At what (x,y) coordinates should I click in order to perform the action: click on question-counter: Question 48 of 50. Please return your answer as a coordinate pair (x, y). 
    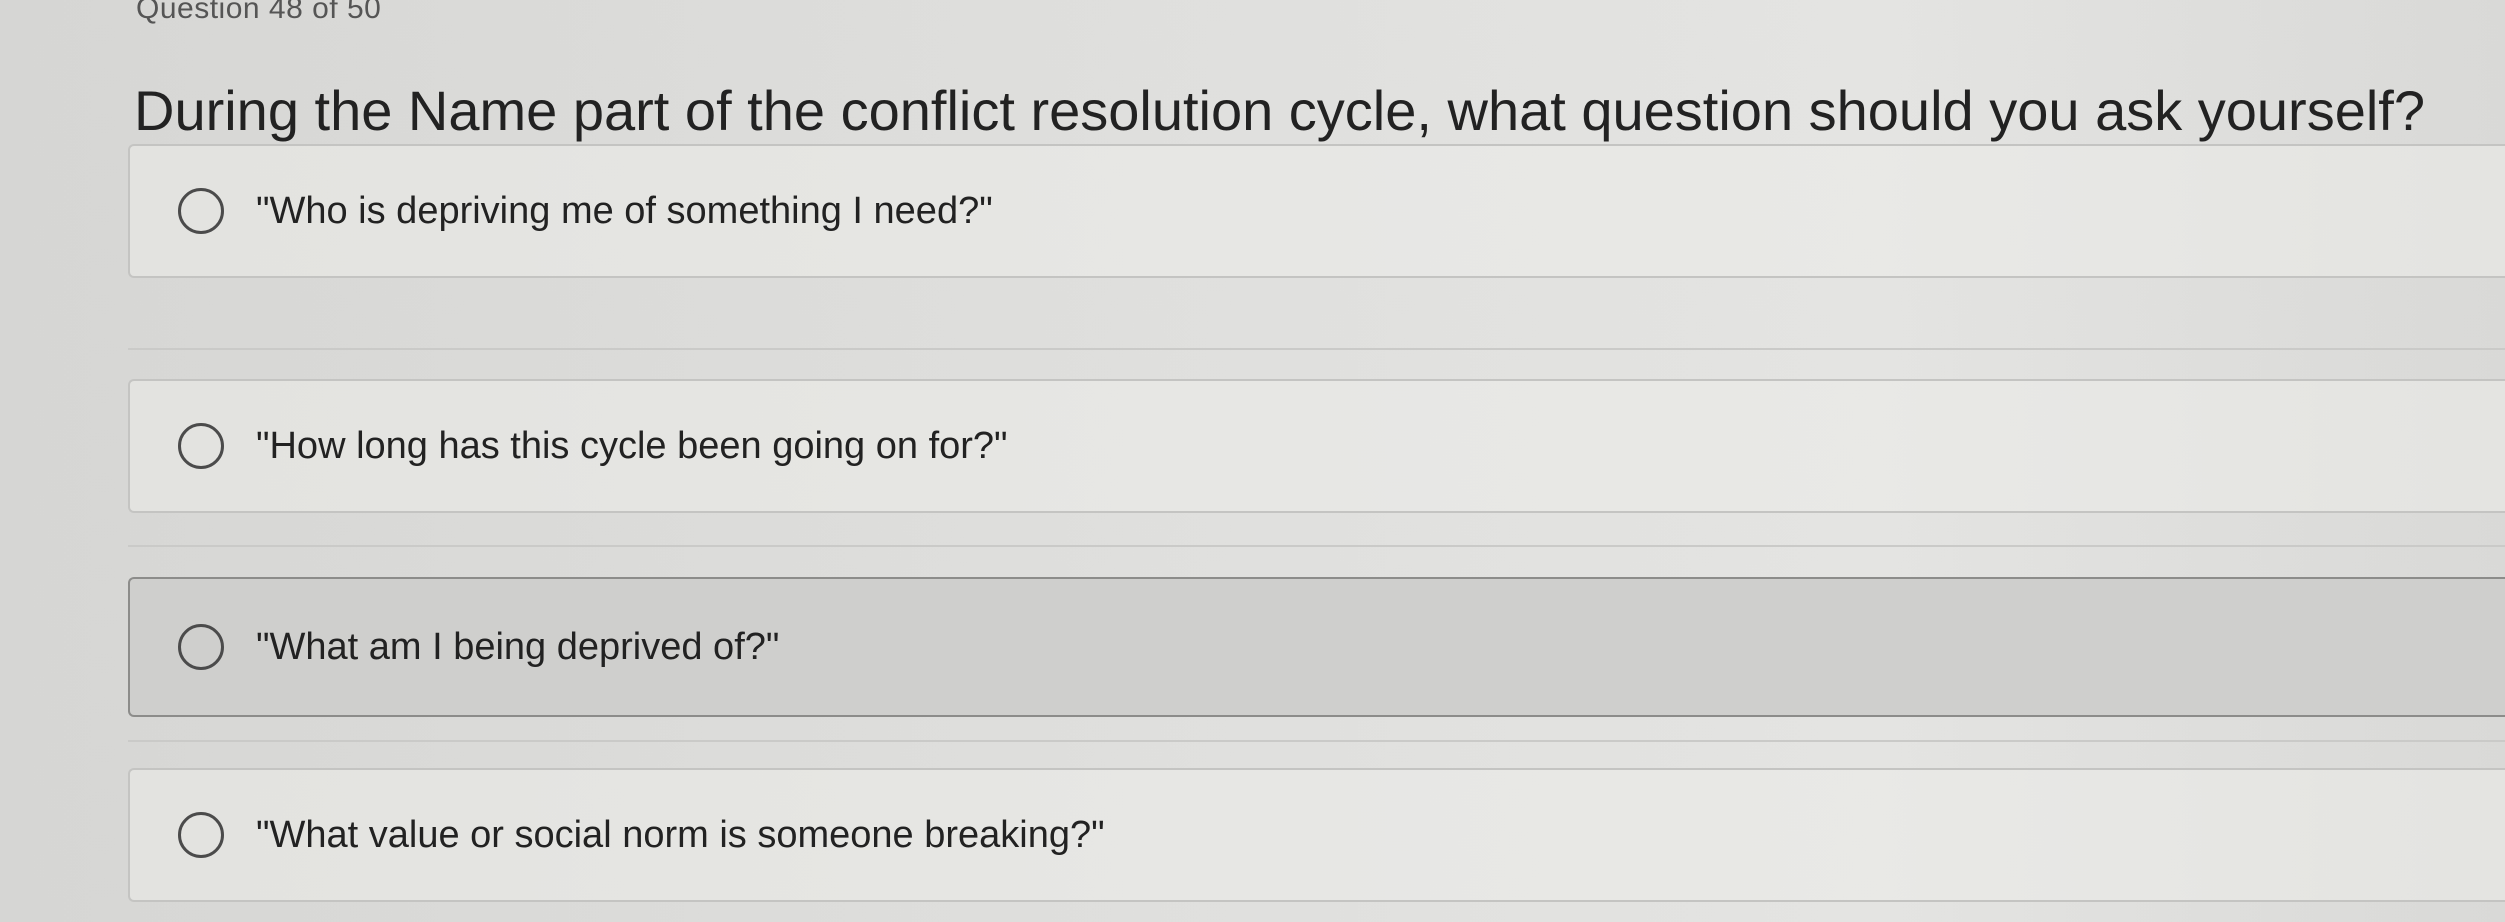
    Looking at the image, I should click on (259, 12).